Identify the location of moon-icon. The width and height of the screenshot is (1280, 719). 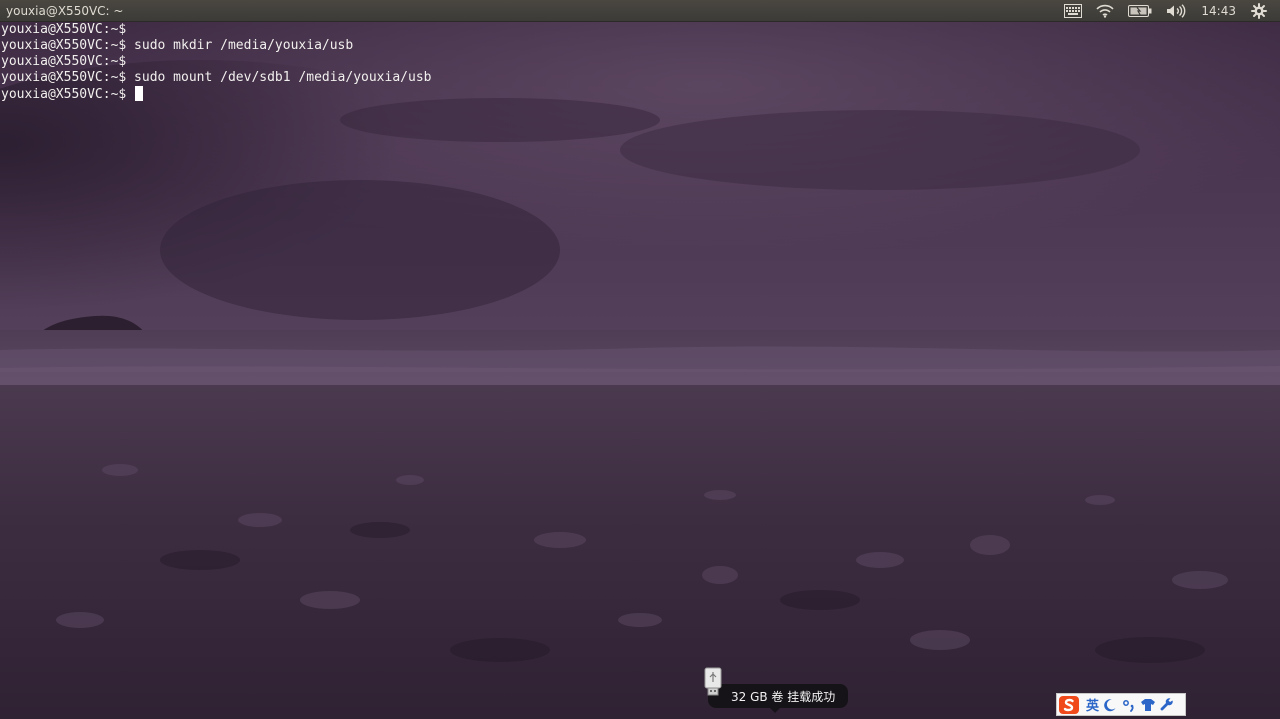
(1110, 705).